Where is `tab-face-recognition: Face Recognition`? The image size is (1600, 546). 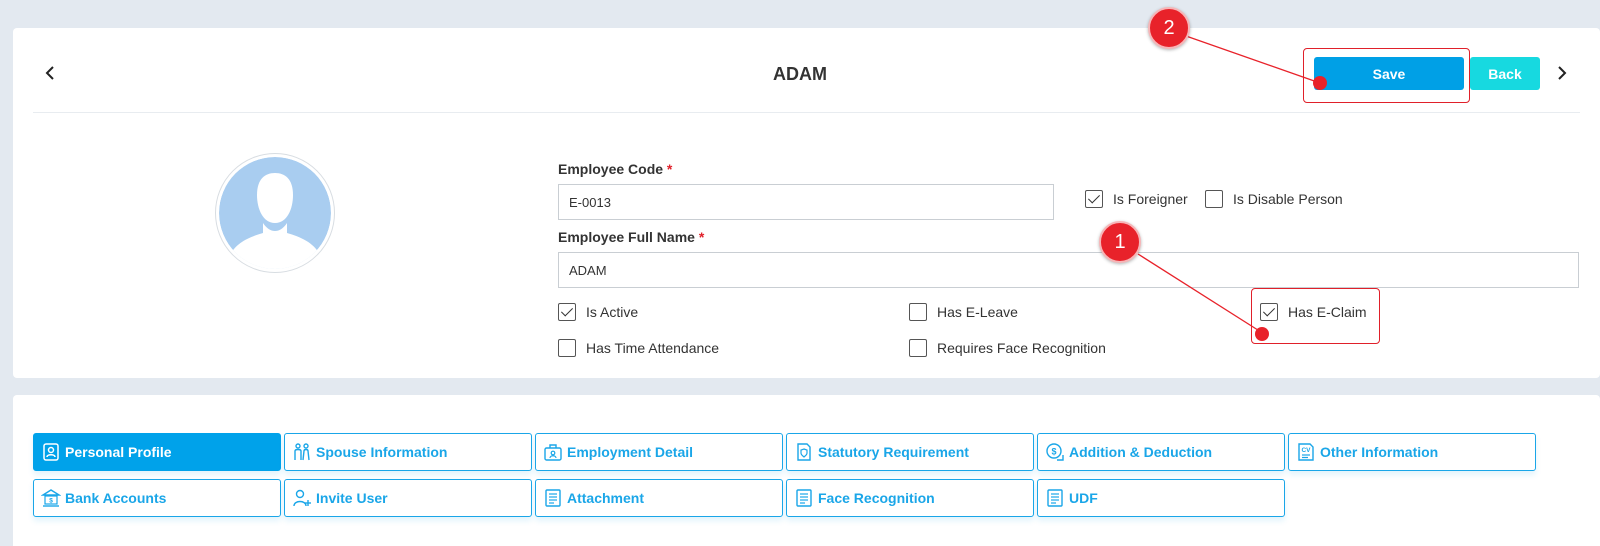
tab-face-recognition: Face Recognition is located at coordinates (910, 498).